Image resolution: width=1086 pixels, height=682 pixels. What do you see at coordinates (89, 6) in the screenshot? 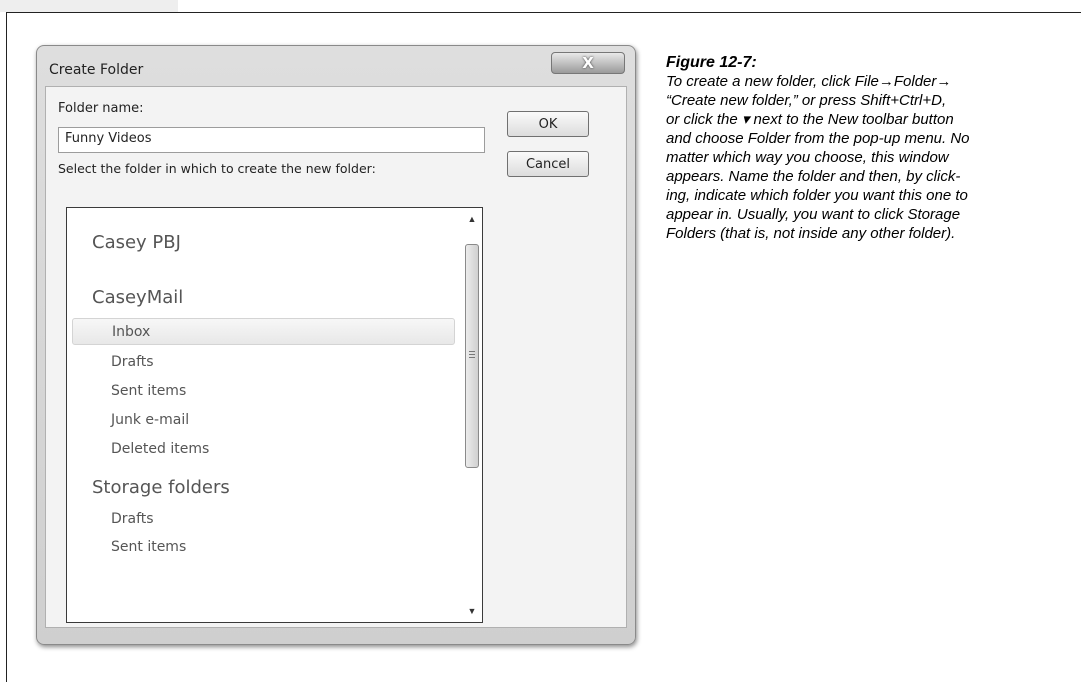
I see `page-top-tab` at bounding box center [89, 6].